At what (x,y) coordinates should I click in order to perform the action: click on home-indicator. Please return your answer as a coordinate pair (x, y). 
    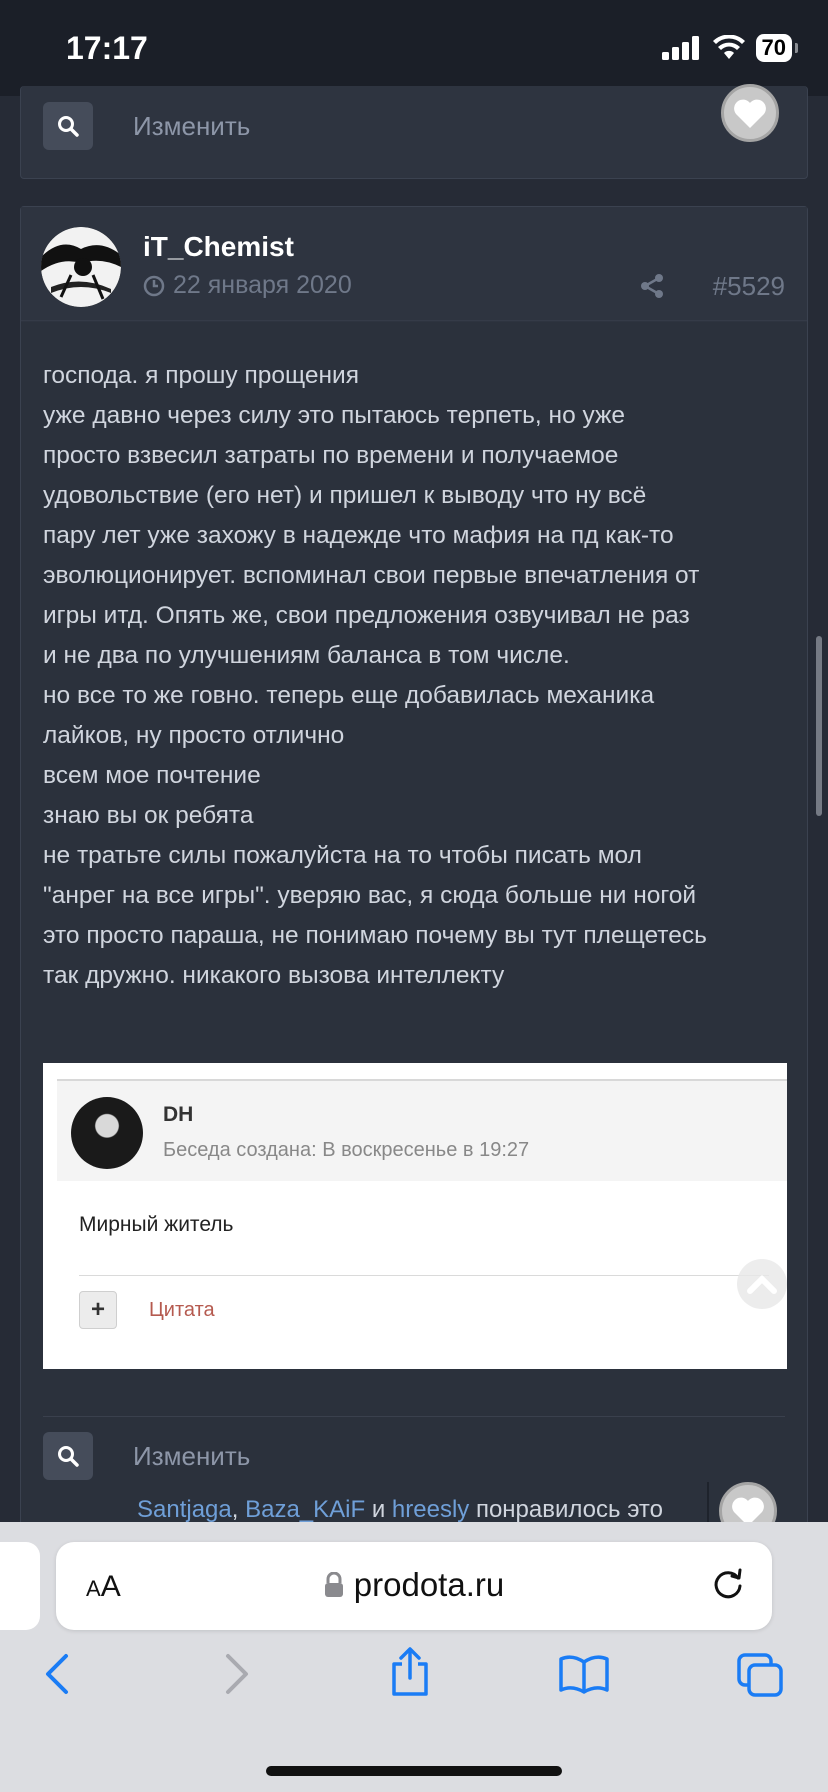
    Looking at the image, I should click on (414, 1771).